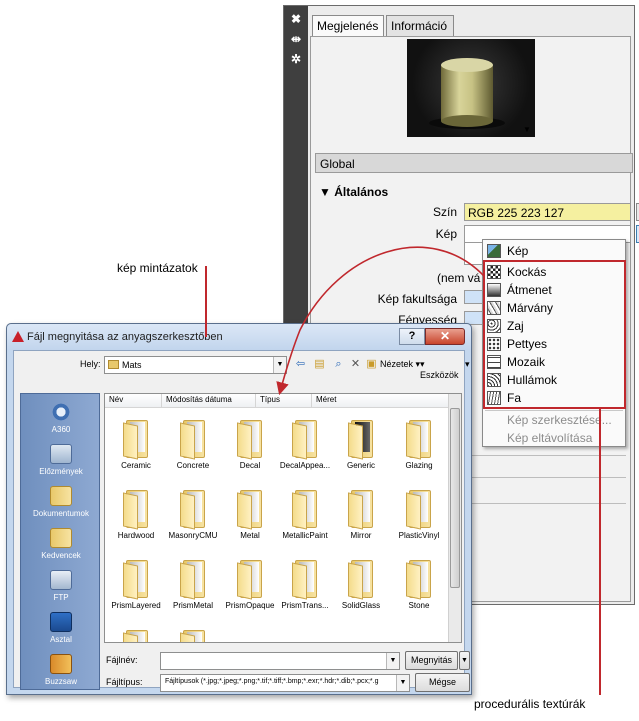 The height and width of the screenshot is (721, 639). What do you see at coordinates (419, 585) in the screenshot?
I see `folder-item: Stone` at bounding box center [419, 585].